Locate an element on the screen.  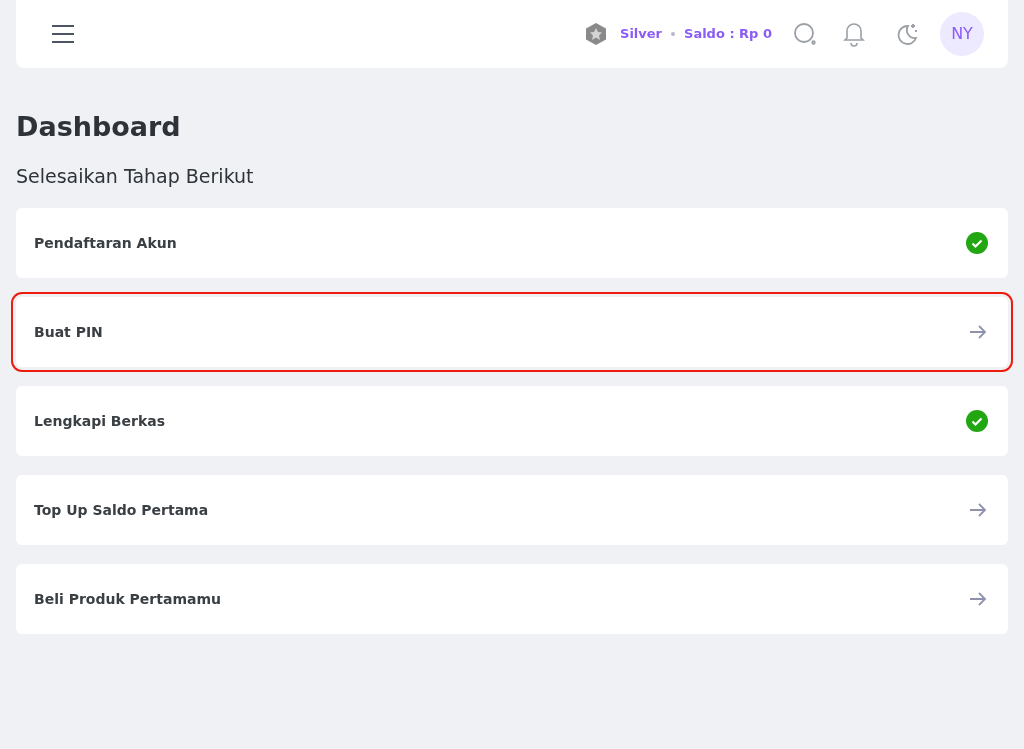
tier-label: Silver is located at coordinates (641, 34).